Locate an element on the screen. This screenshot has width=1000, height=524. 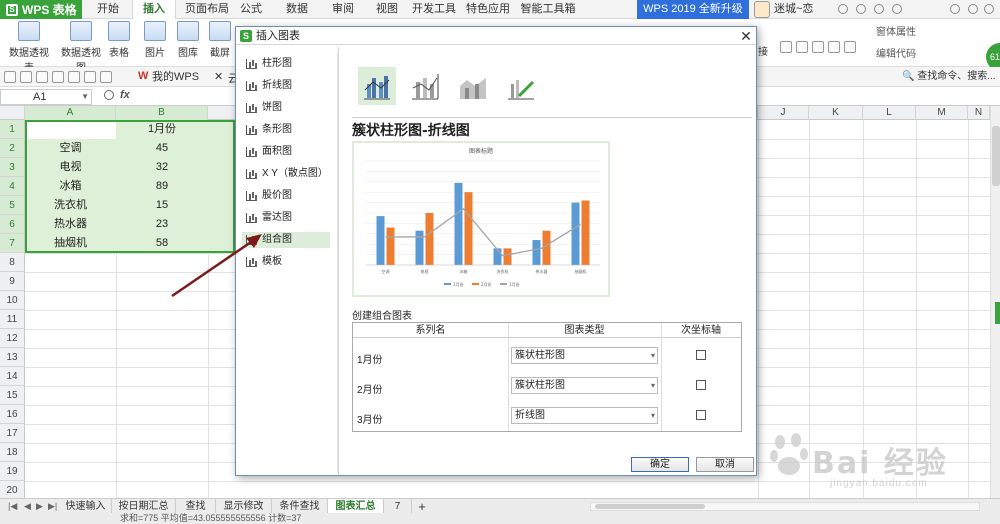
row-header: 19 is located at coordinates (12, 471).